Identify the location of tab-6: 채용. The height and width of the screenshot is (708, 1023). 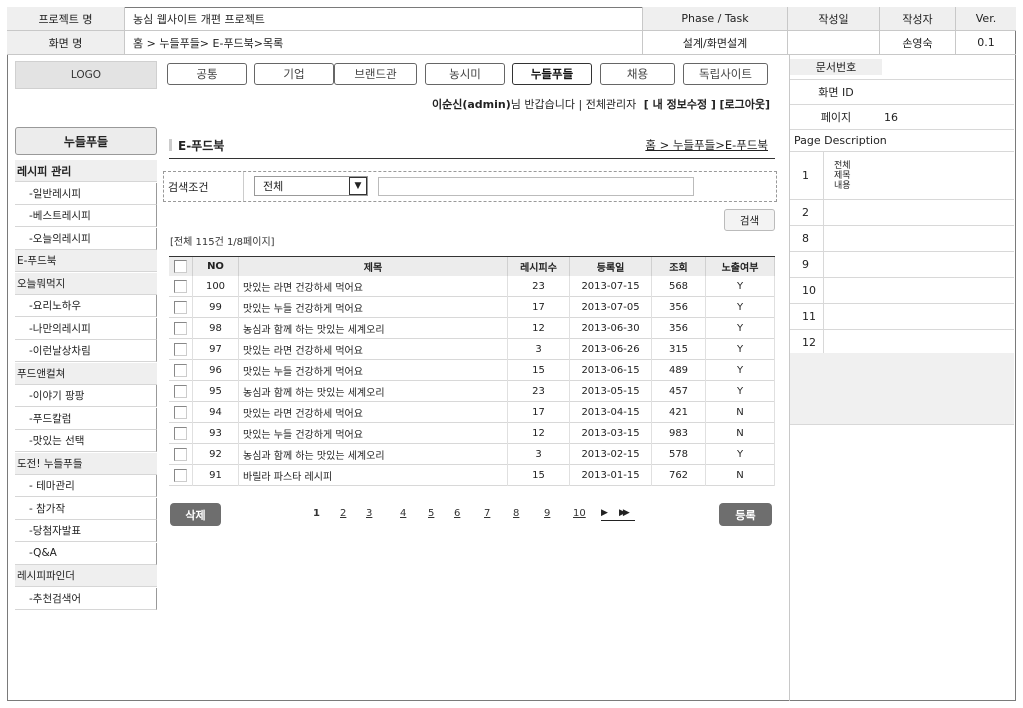
(637, 74).